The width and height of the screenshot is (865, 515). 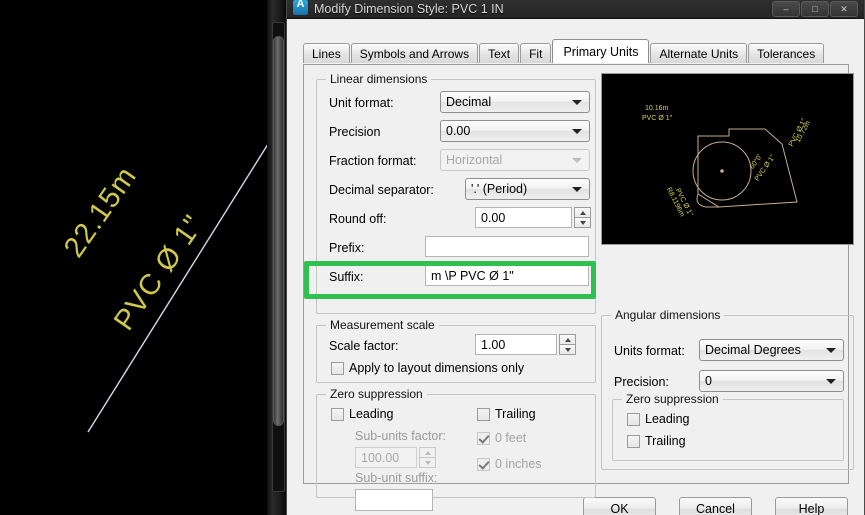 I want to click on sub-units-factor-stepper, so click(x=427, y=457).